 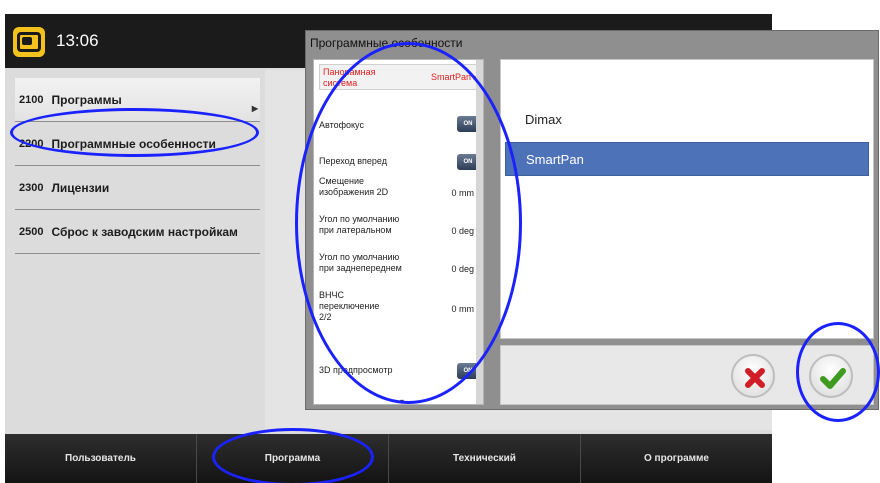 What do you see at coordinates (399, 374) in the screenshot?
I see `option-3d-preview: 3D предпросмотр ON` at bounding box center [399, 374].